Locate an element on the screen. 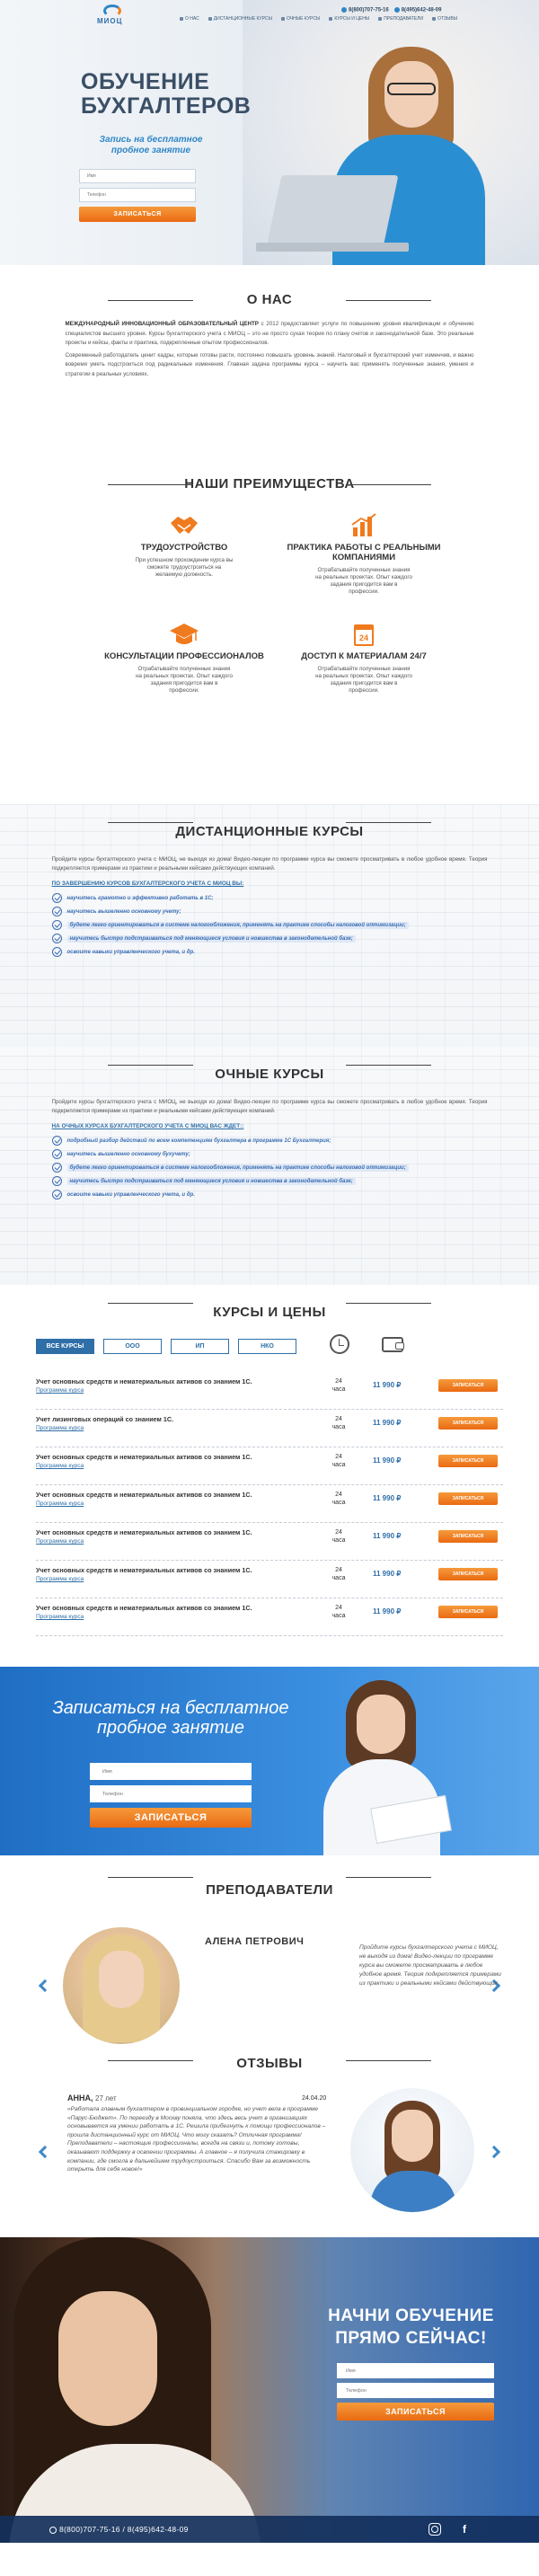 The height and width of the screenshot is (2576, 539). reviewer-photo is located at coordinates (412, 2150).